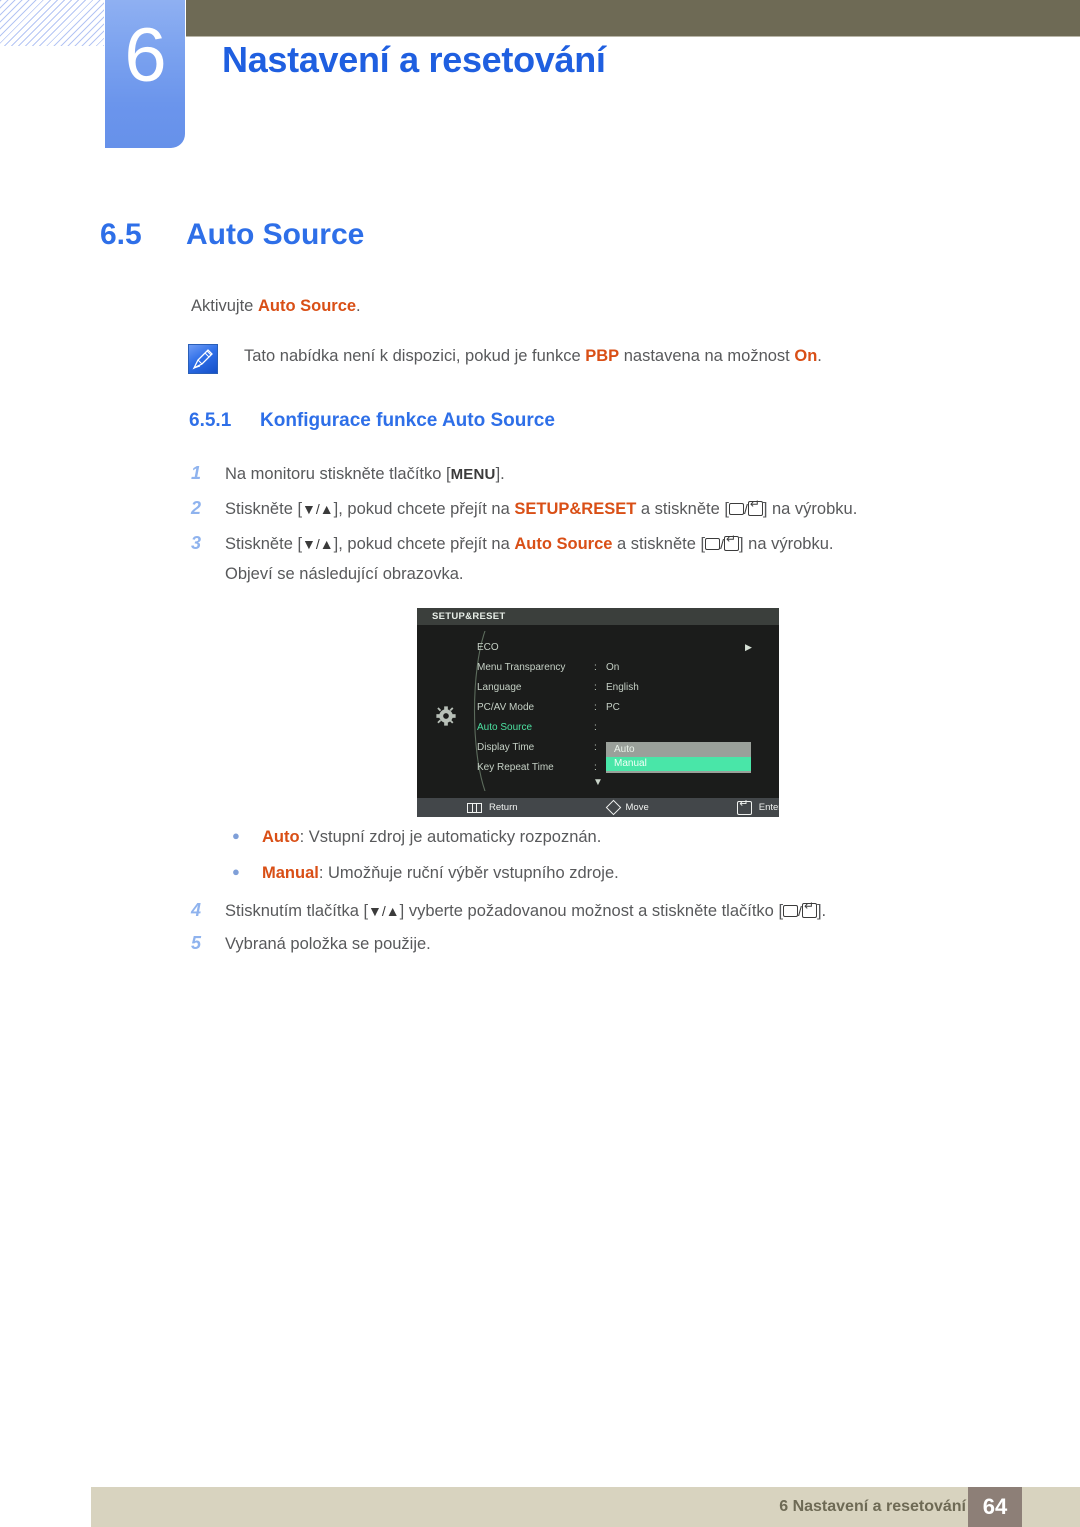  I want to click on section-number: 6.5, so click(121, 234).